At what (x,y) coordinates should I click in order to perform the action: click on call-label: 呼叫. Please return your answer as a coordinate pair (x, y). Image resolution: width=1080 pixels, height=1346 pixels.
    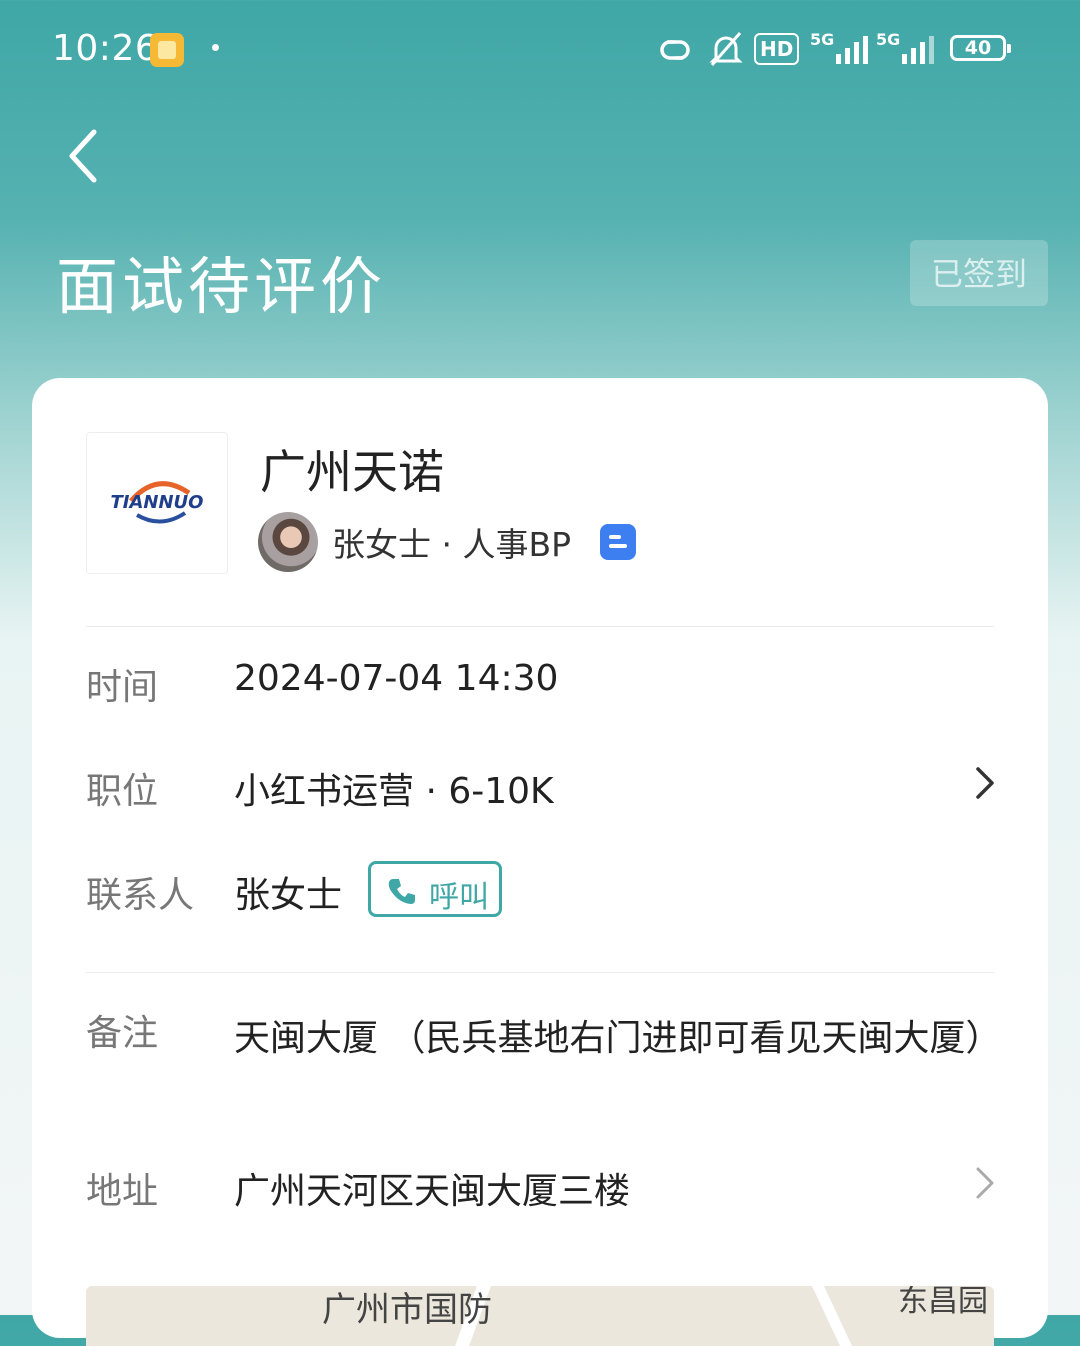
    Looking at the image, I should click on (459, 897).